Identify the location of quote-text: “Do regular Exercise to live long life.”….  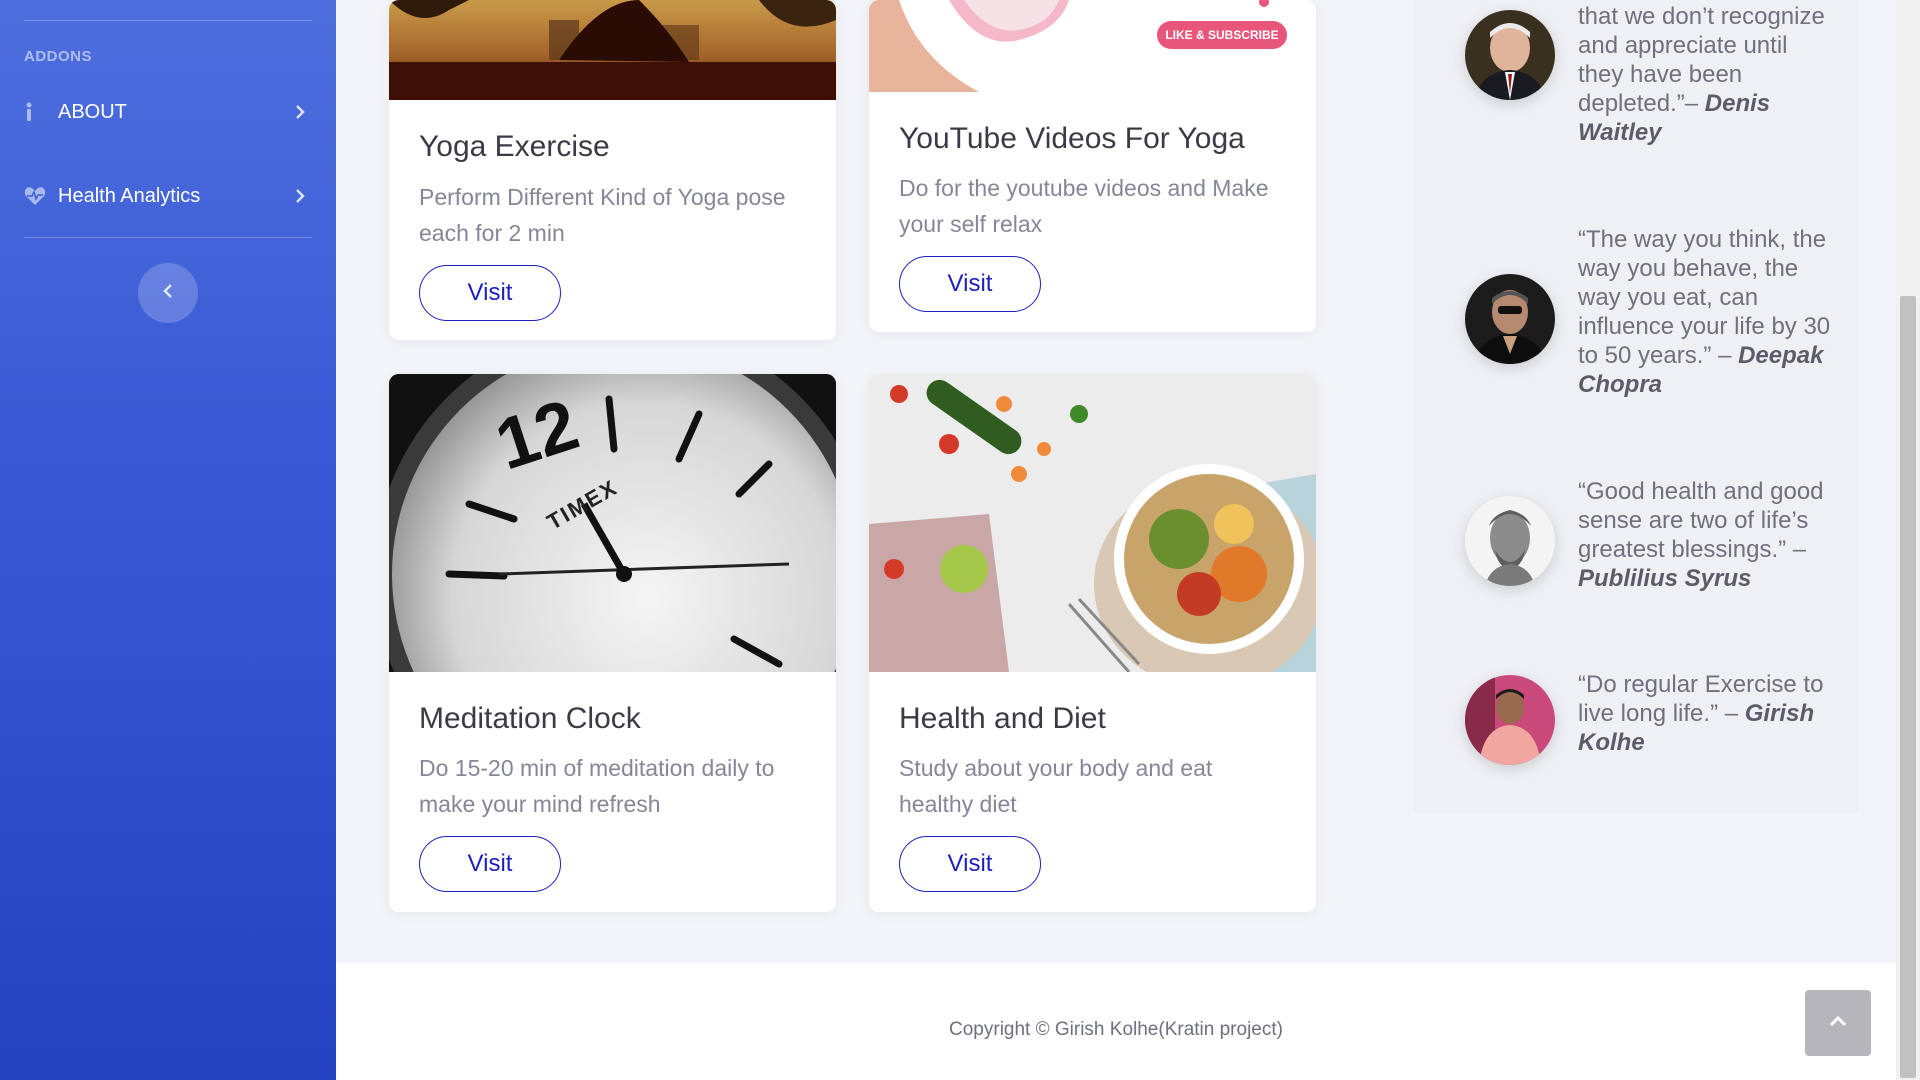
(1701, 713).